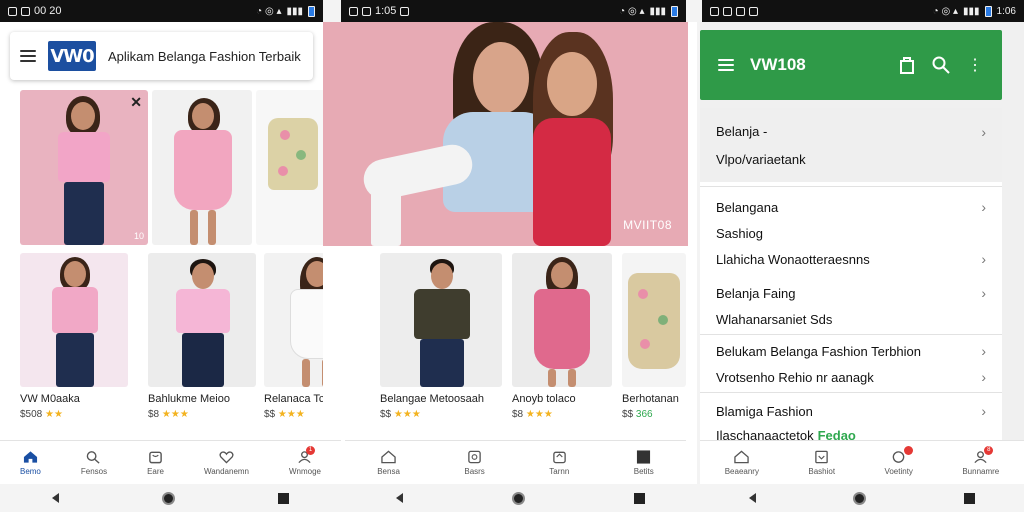 Image resolution: width=1024 pixels, height=512 pixels. What do you see at coordinates (293, 399) in the screenshot?
I see `product-name: Relanaca Tcelci` at bounding box center [293, 399].